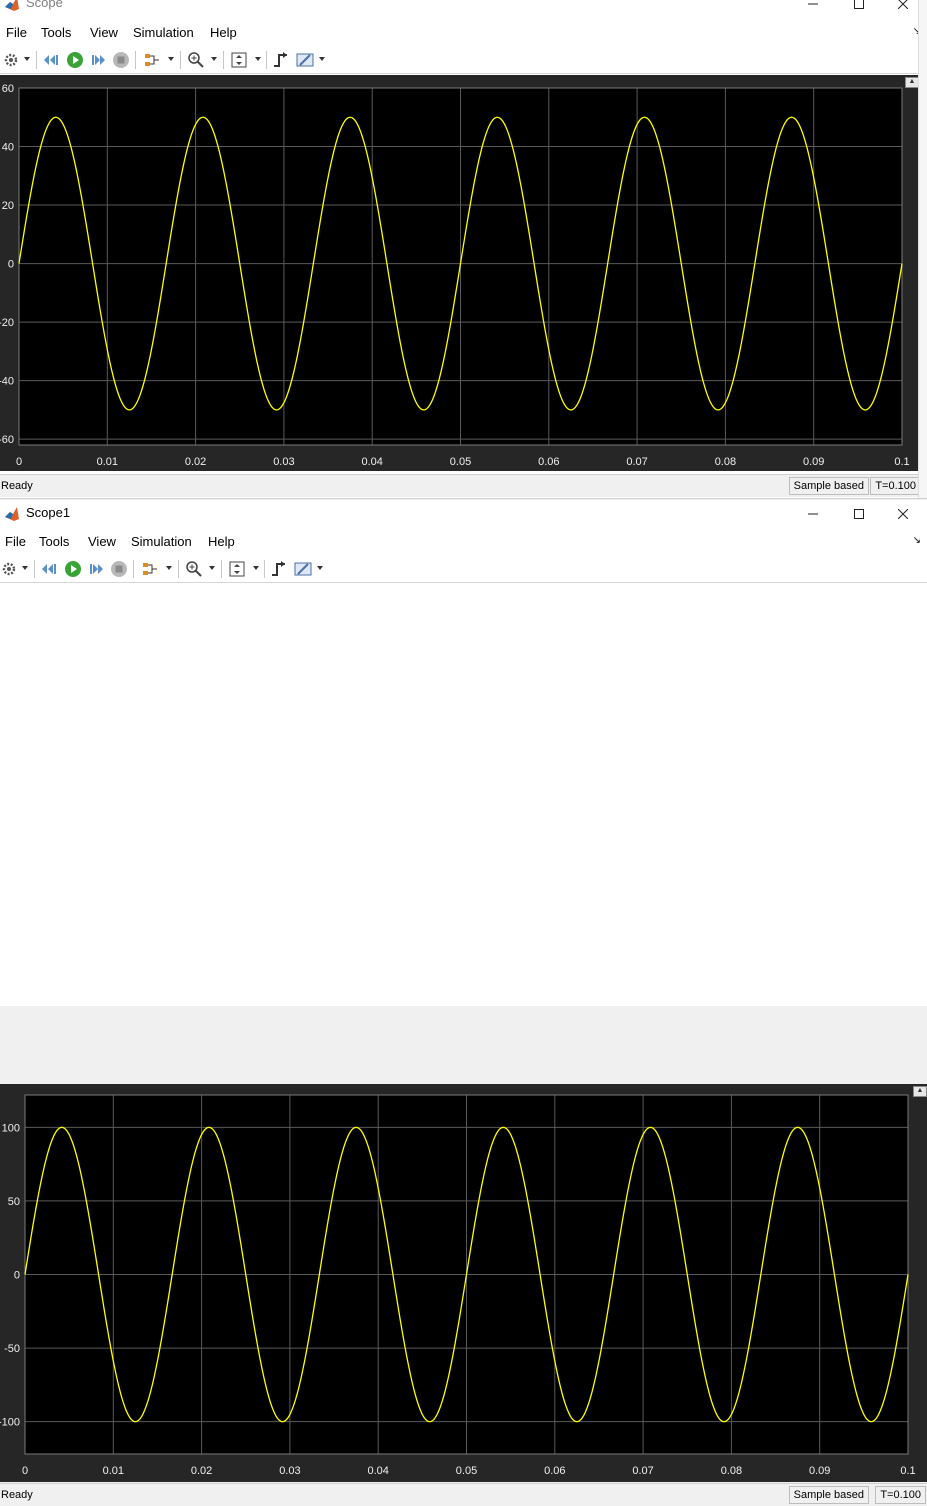 Image resolution: width=927 pixels, height=1506 pixels. What do you see at coordinates (10, 1423) in the screenshot?
I see `y-tick-label: -100` at bounding box center [10, 1423].